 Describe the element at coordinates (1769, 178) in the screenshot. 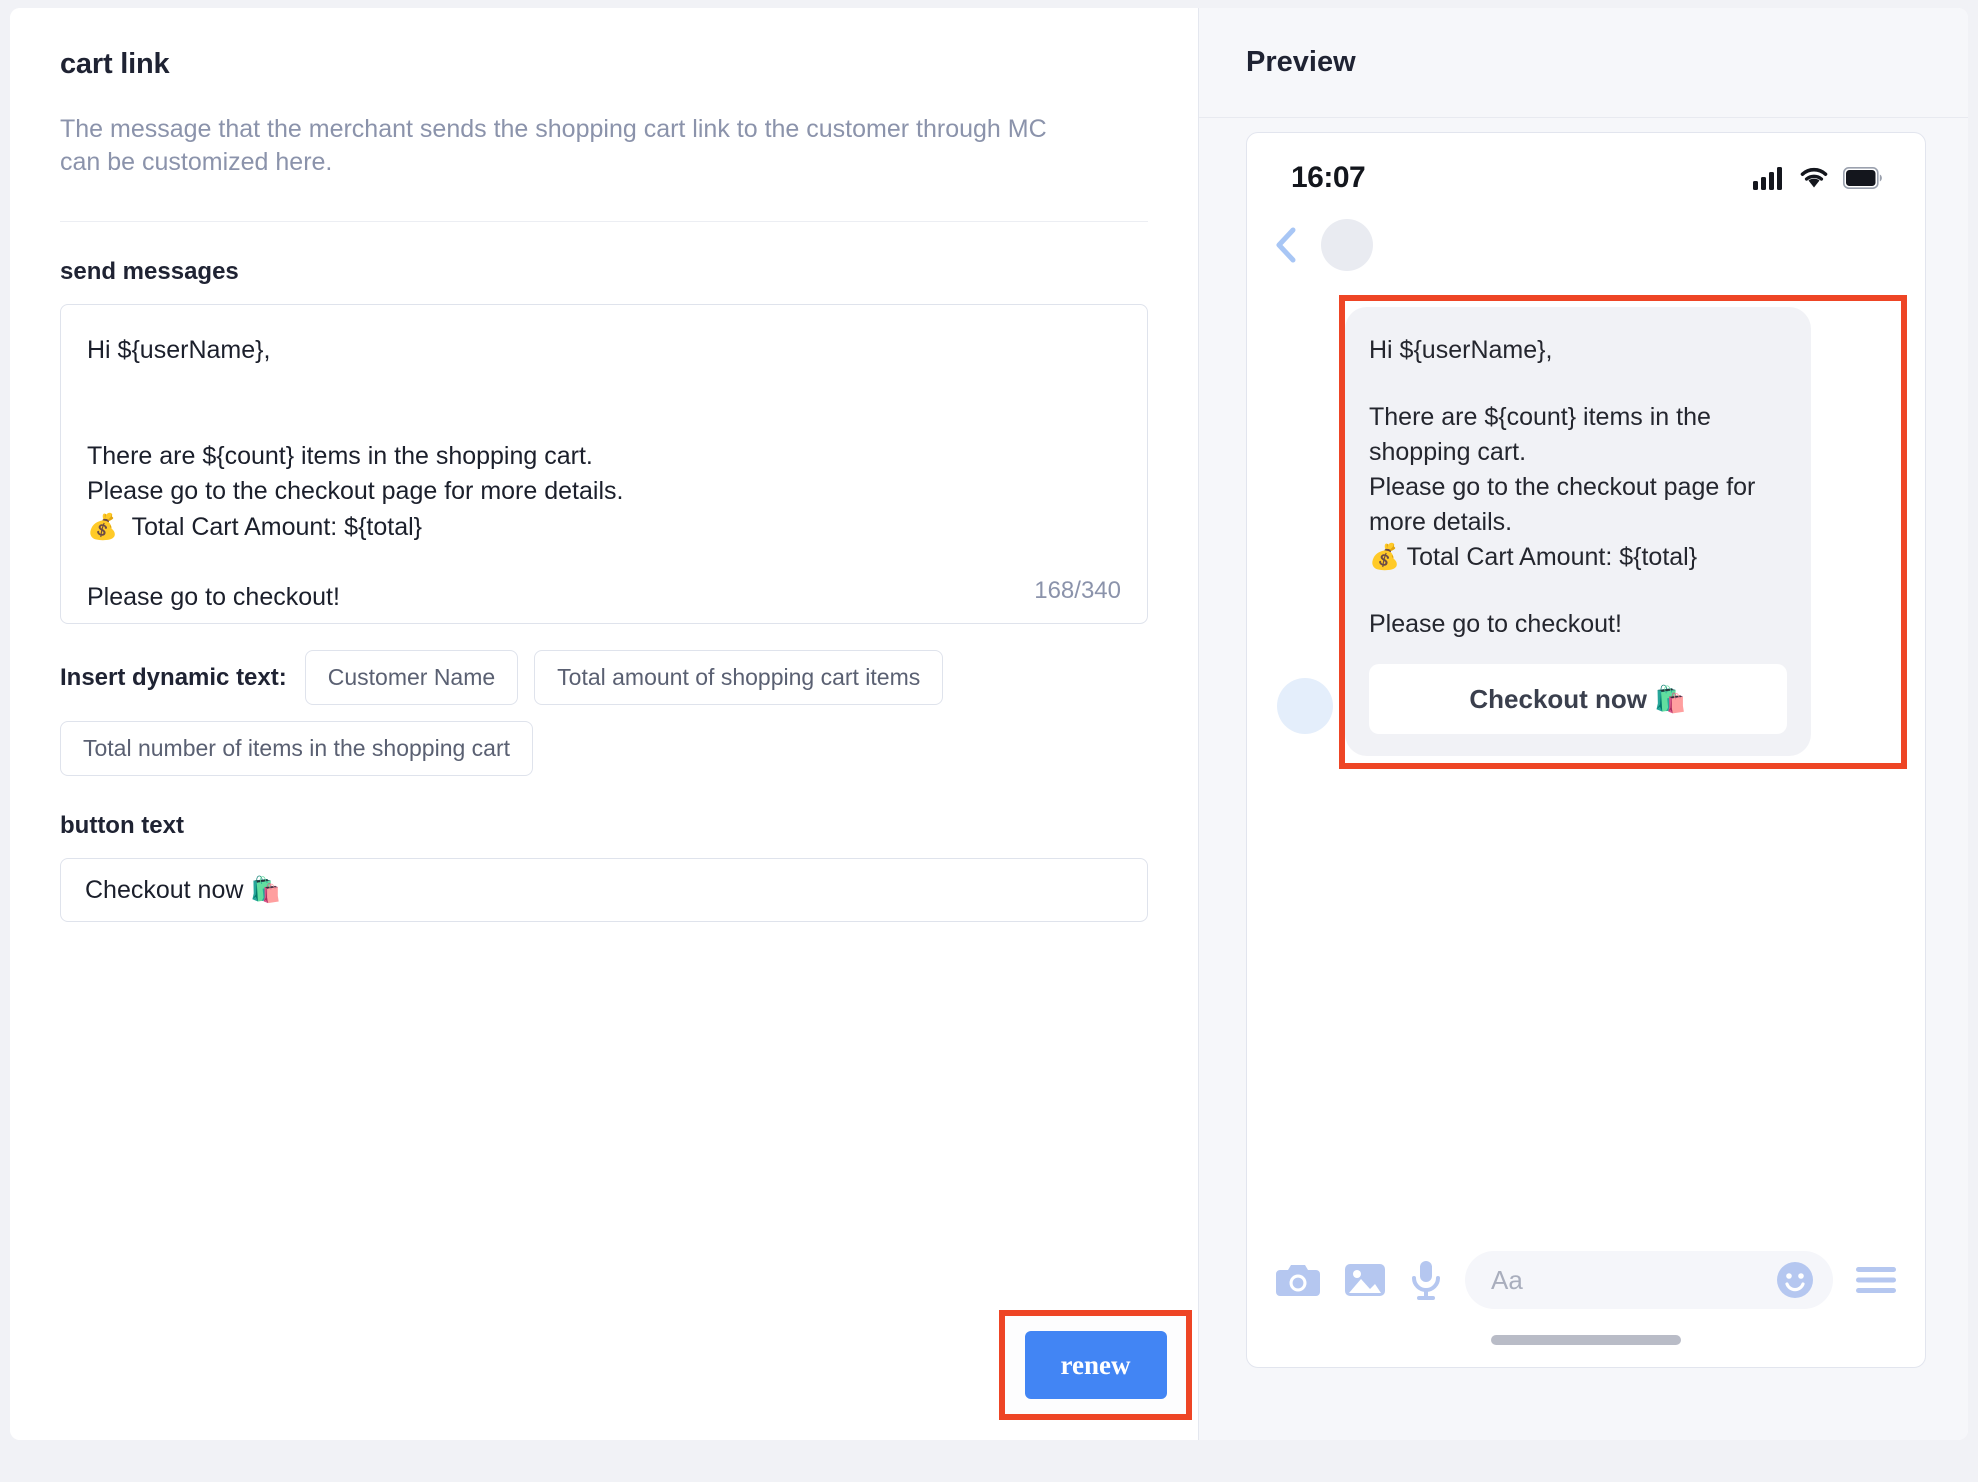

I see `cellular-signal-icon` at that location.